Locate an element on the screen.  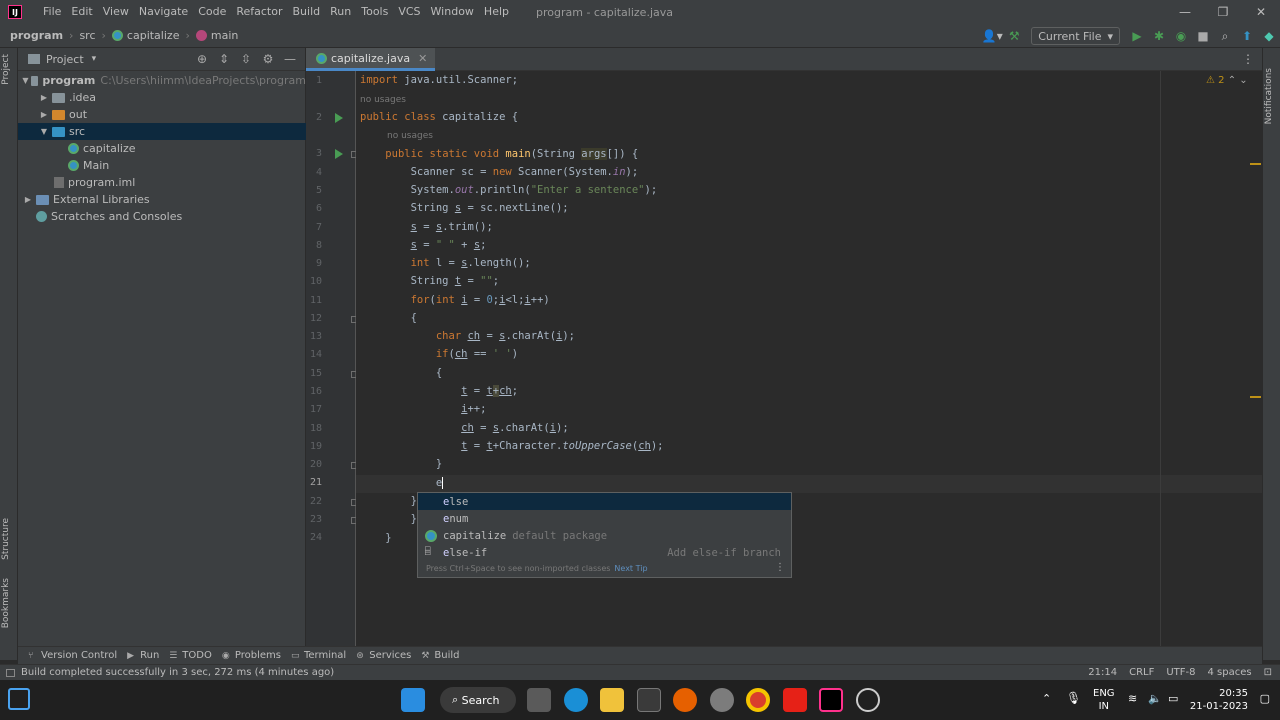
collapse-all-icon: ⇳ is located at coordinates (246, 59).